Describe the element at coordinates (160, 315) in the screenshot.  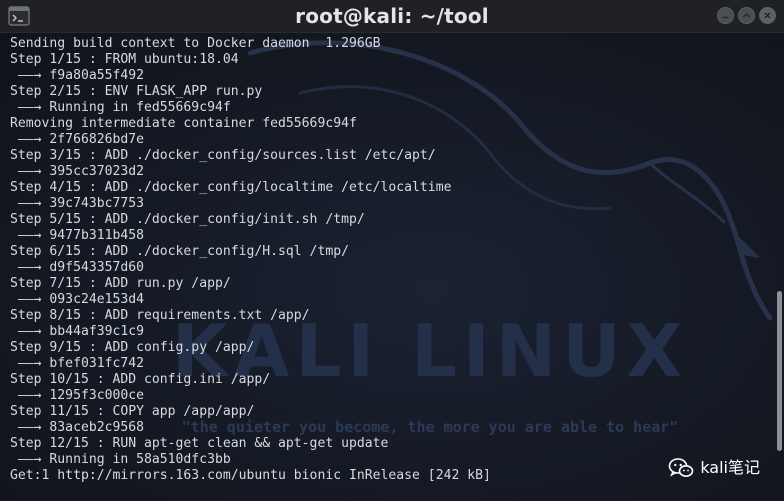
I see `terminal-line: Step 8/15 : ADD requirements.txt /app/` at that location.